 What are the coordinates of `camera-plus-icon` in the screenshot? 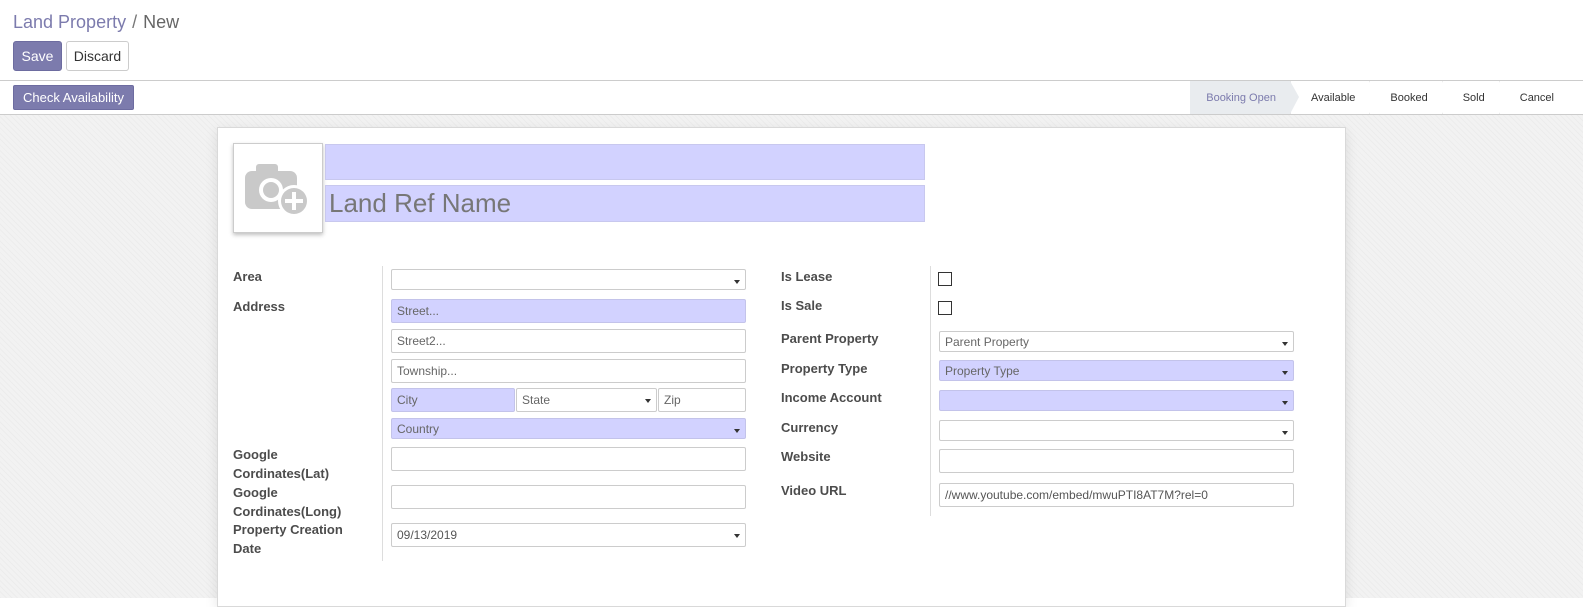 It's located at (277, 190).